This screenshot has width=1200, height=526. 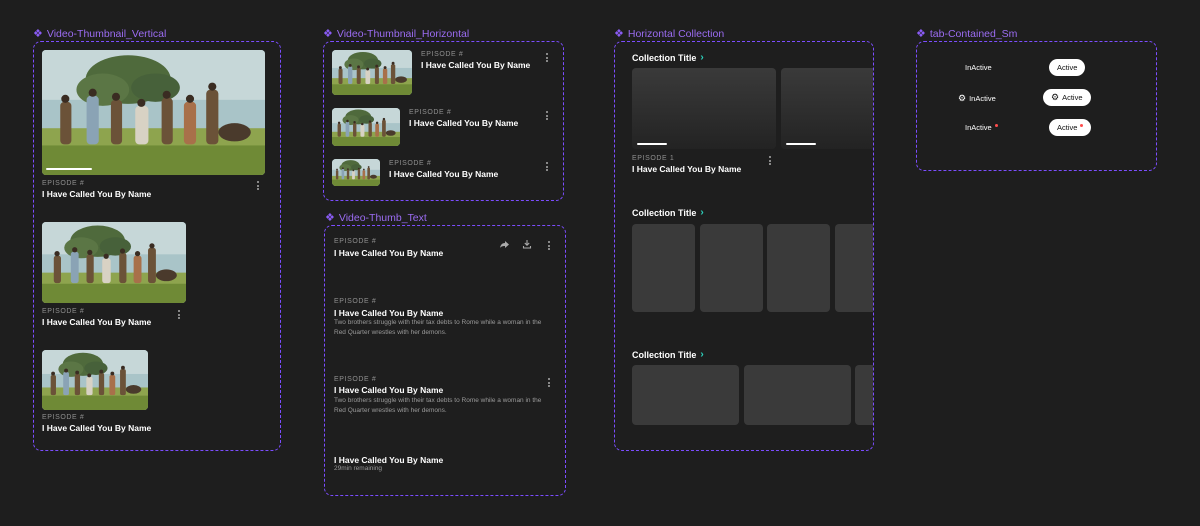 What do you see at coordinates (403, 33) in the screenshot?
I see `frame-title: Video-Thumbnail_Horizontal` at bounding box center [403, 33].